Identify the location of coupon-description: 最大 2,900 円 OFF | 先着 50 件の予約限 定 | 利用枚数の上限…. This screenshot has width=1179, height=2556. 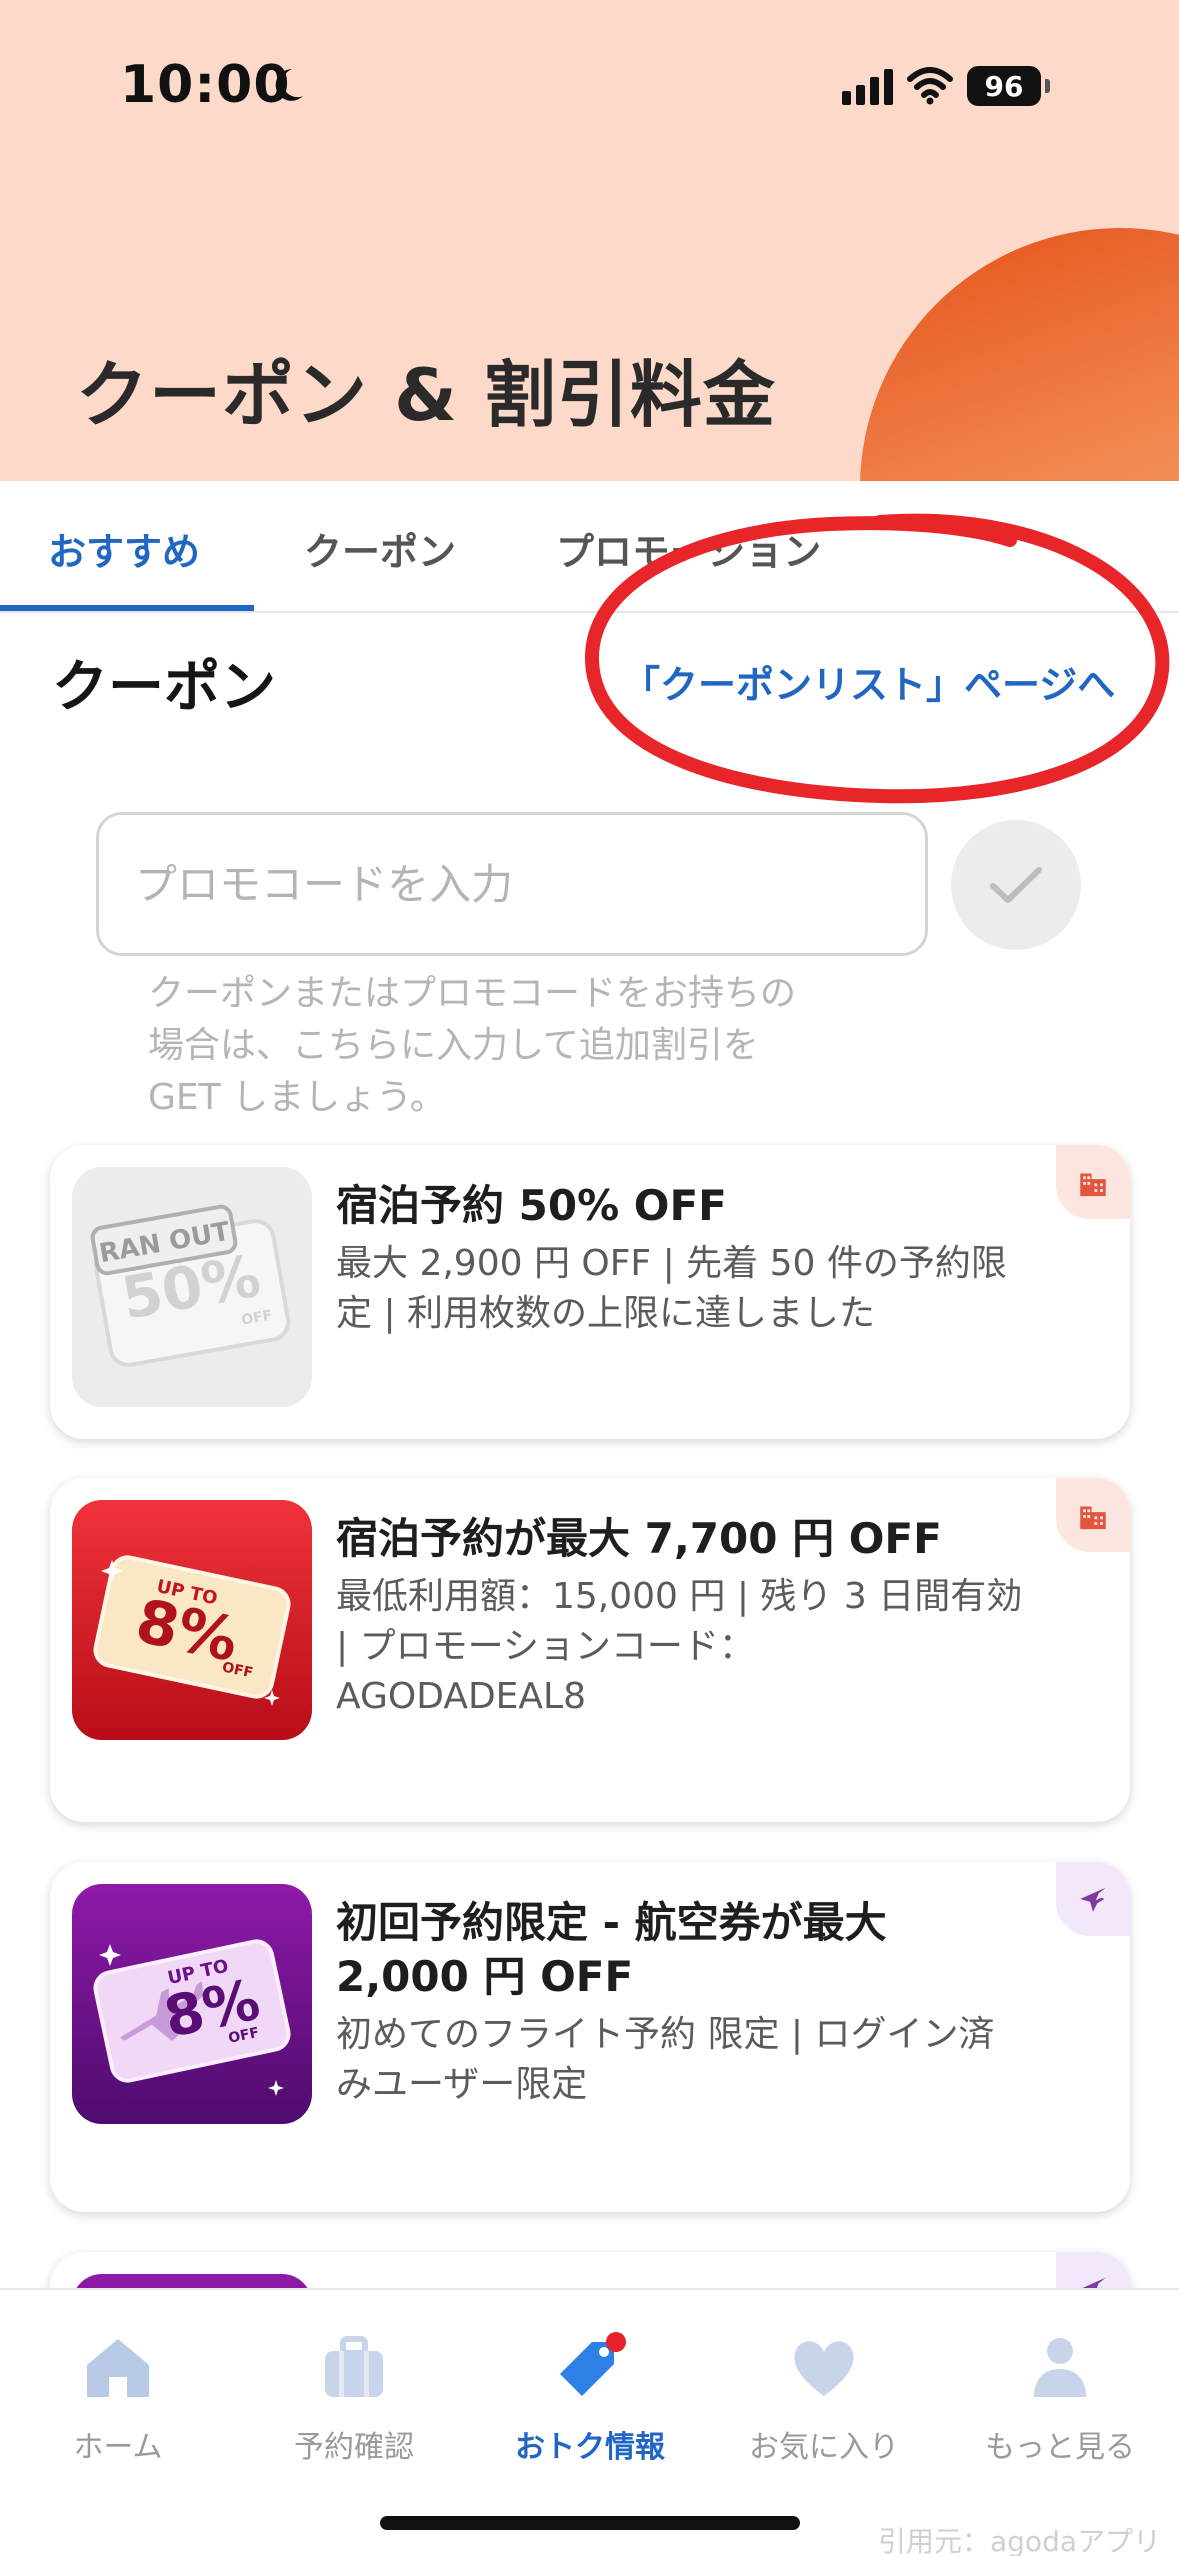
(726, 1289).